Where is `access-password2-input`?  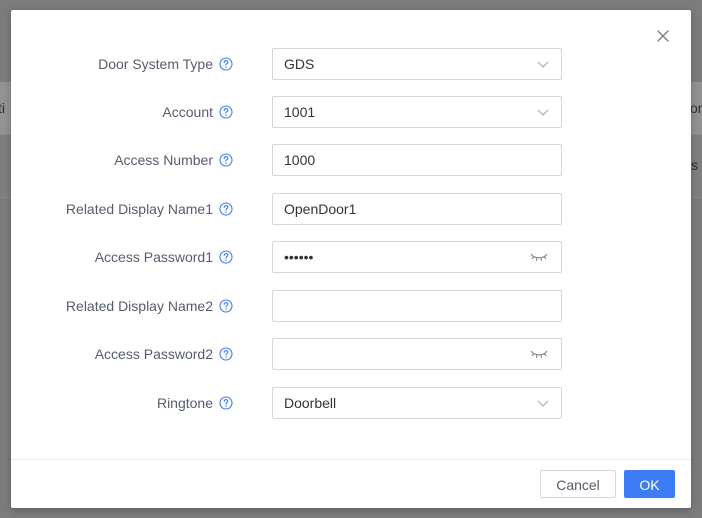 access-password2-input is located at coordinates (417, 354).